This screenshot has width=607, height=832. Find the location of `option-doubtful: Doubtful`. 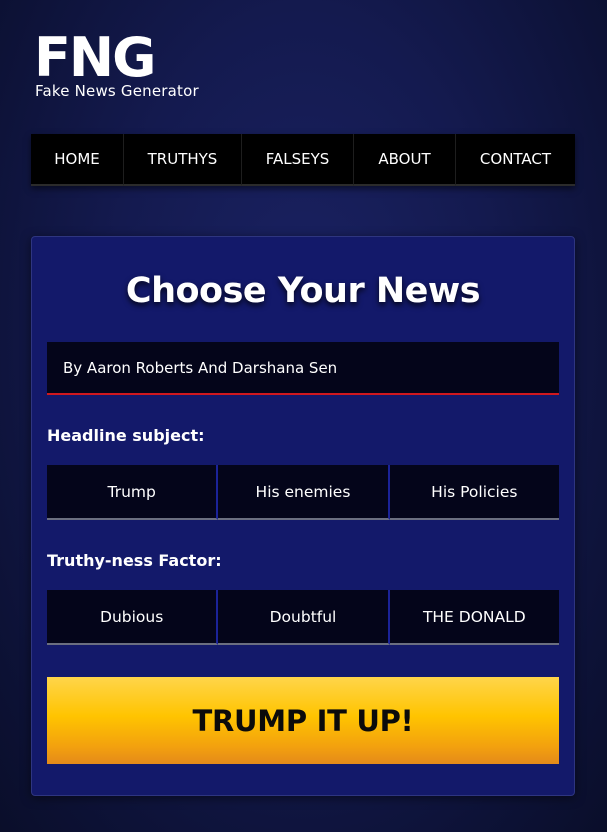

option-doubtful: Doubtful is located at coordinates (304, 617).